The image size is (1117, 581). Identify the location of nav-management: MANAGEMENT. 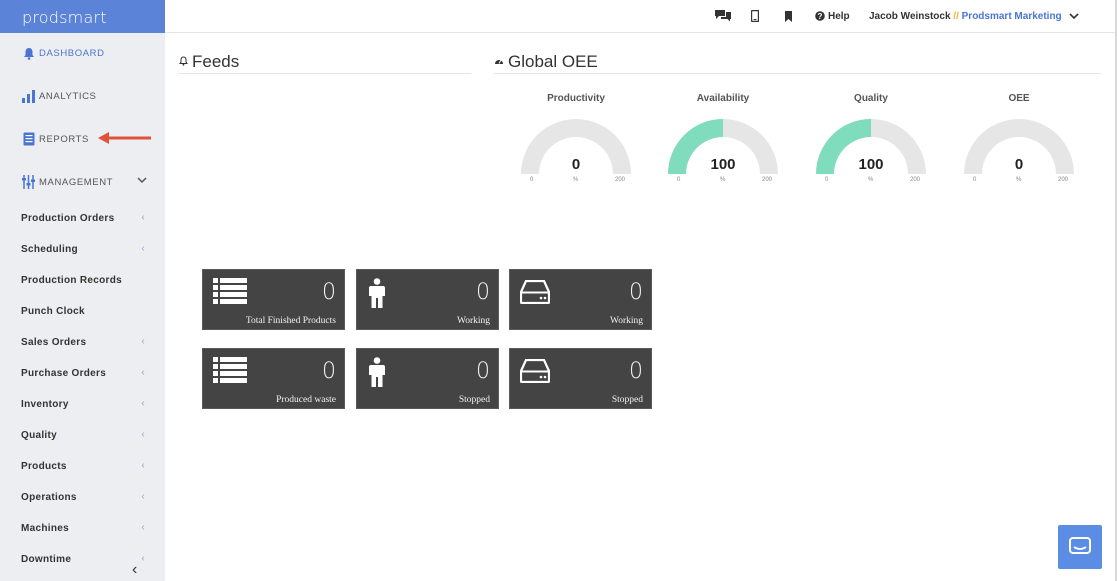
(82, 182).